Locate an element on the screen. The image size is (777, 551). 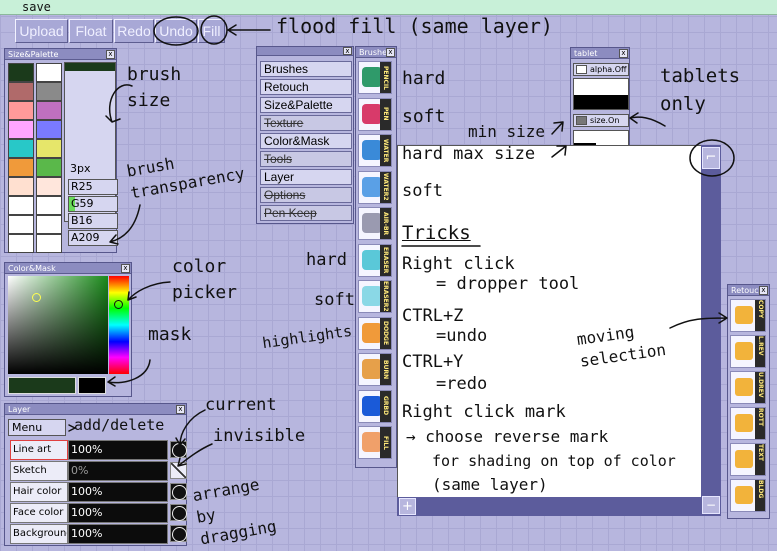
size-toggle: size.On is located at coordinates (601, 120).